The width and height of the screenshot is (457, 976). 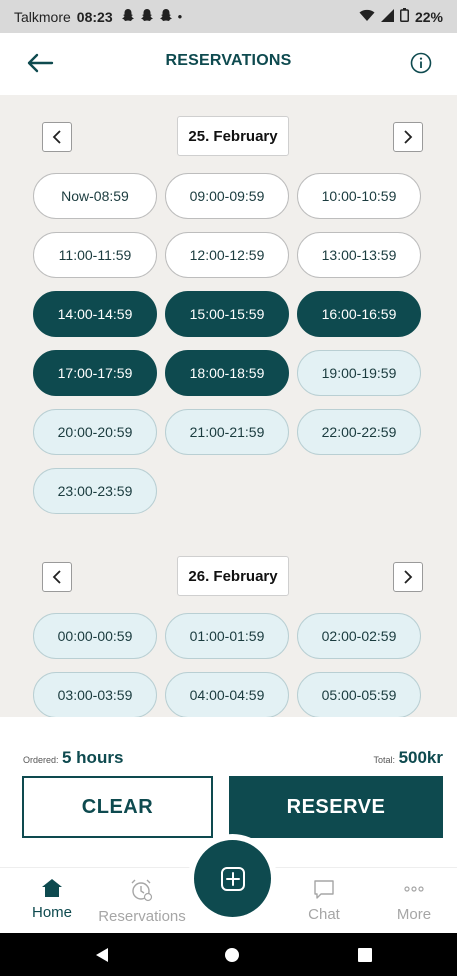 What do you see at coordinates (227, 636) in the screenshot?
I see `time-slot: 01:00-01:59` at bounding box center [227, 636].